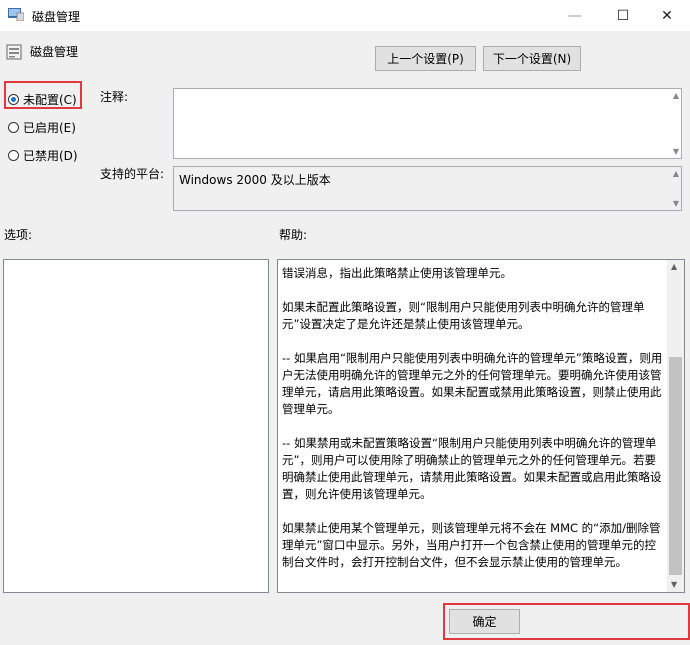 Image resolution: width=690 pixels, height=645 pixels. I want to click on platform-label: 支持的平台:, so click(132, 174).